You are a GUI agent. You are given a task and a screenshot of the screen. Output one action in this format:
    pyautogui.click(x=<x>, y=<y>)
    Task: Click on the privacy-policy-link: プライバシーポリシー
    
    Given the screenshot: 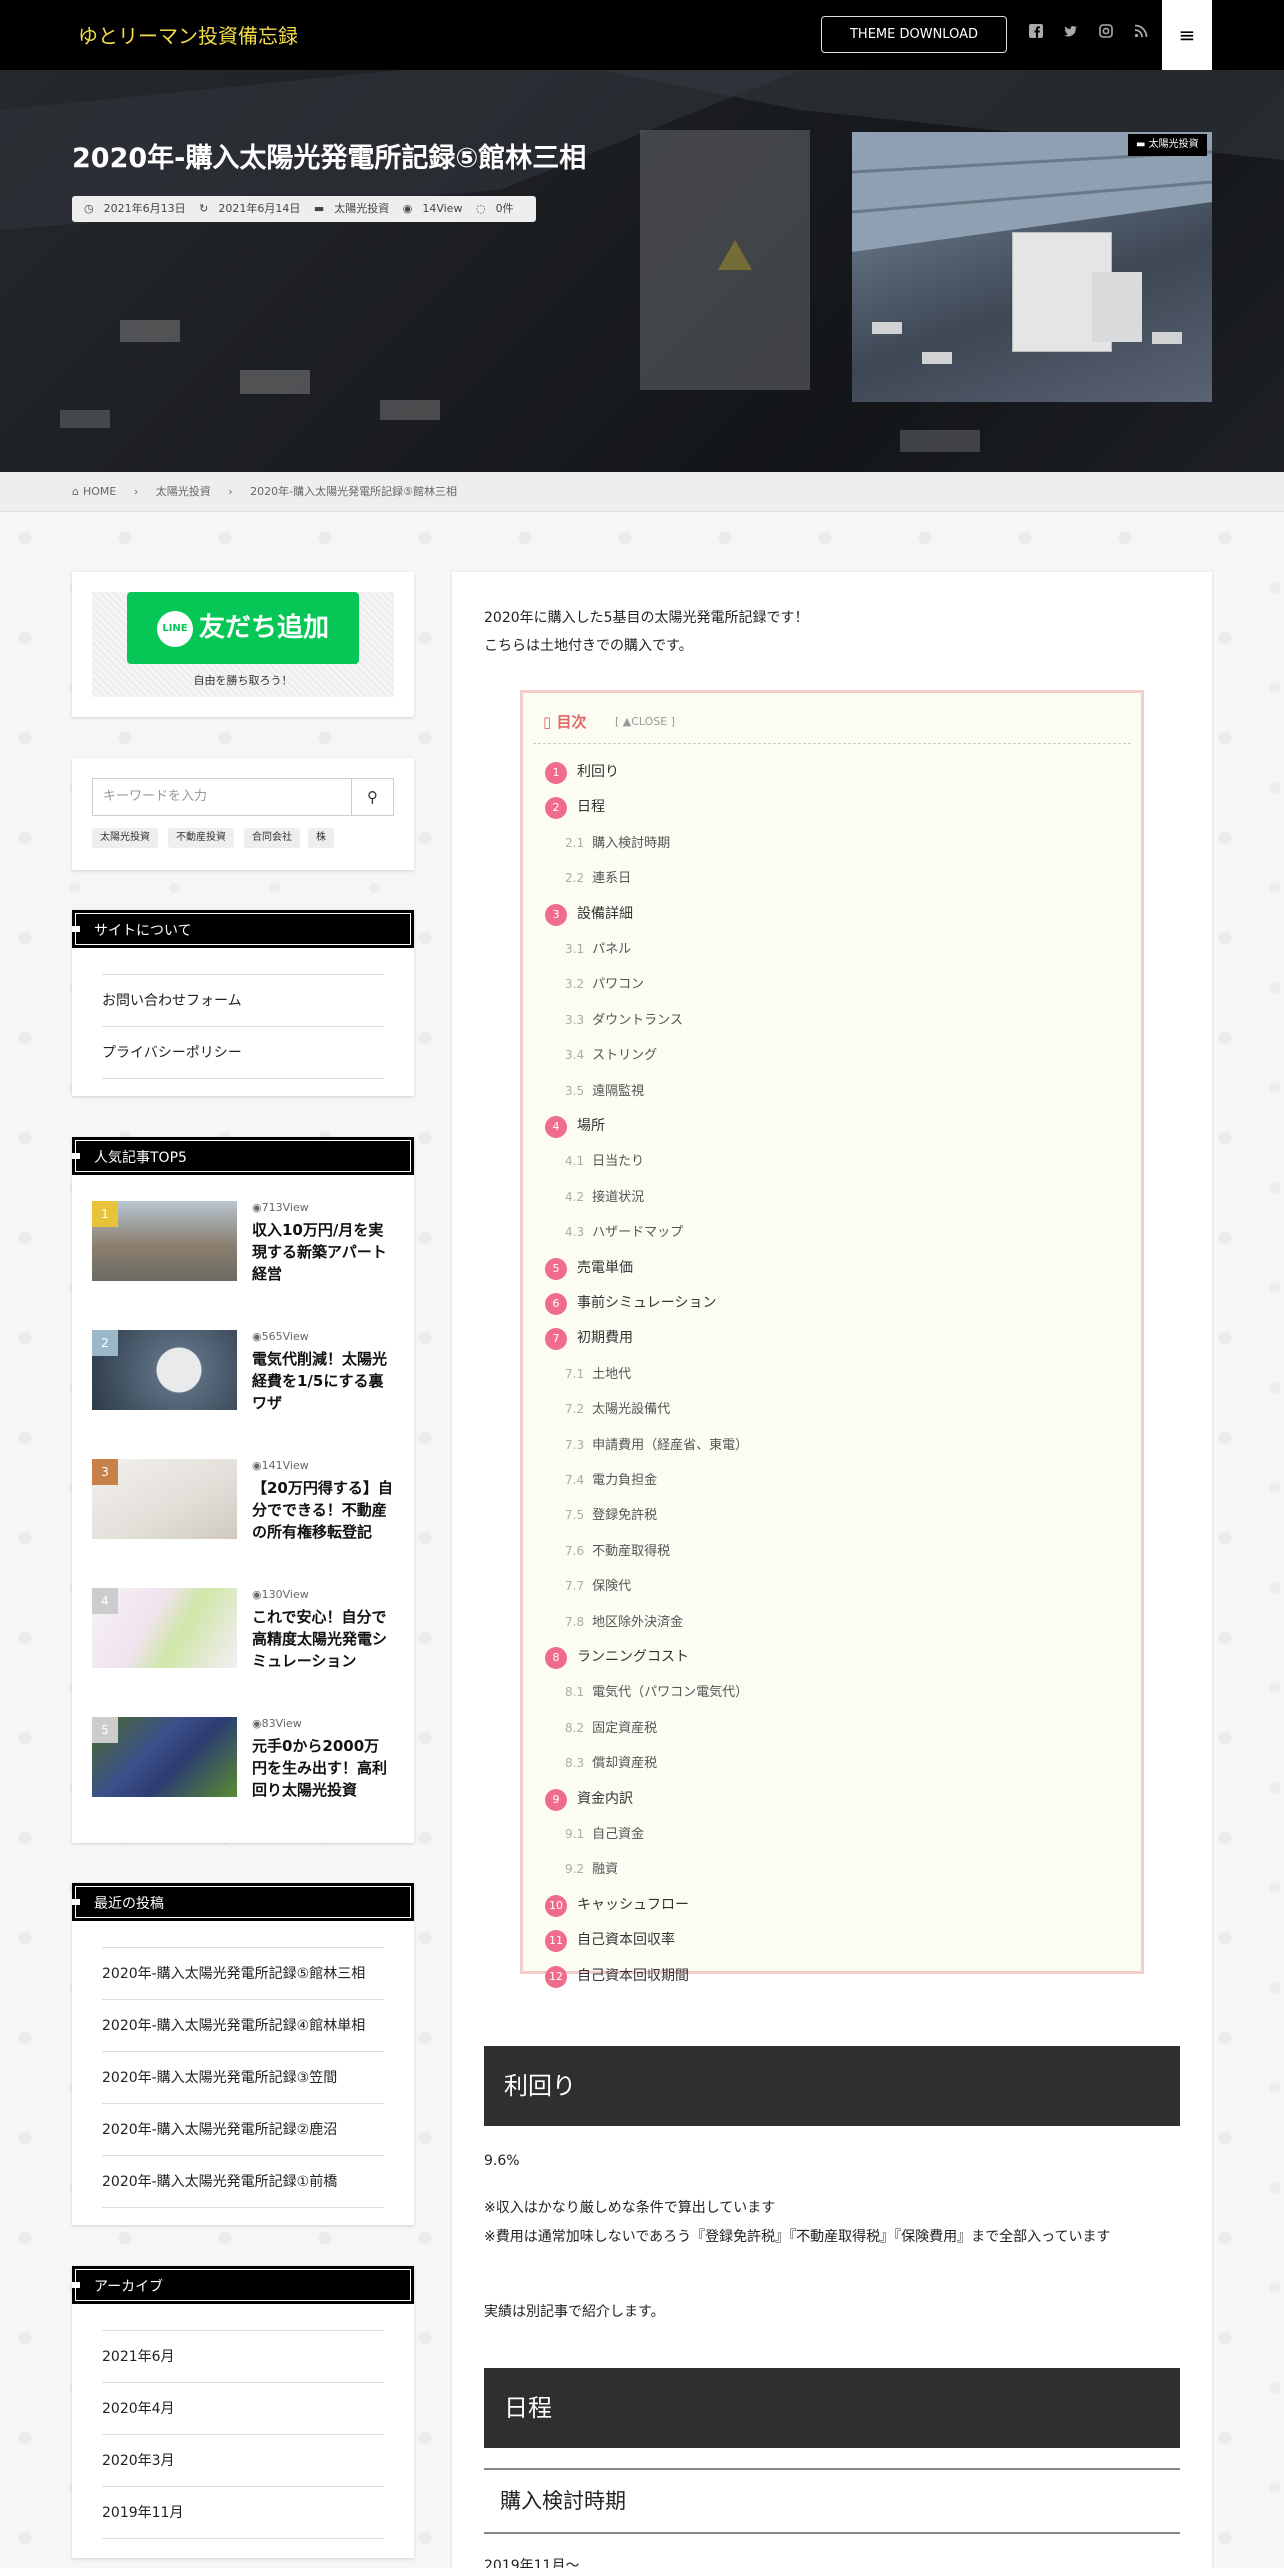 What is the action you would take?
    pyautogui.click(x=243, y=1053)
    